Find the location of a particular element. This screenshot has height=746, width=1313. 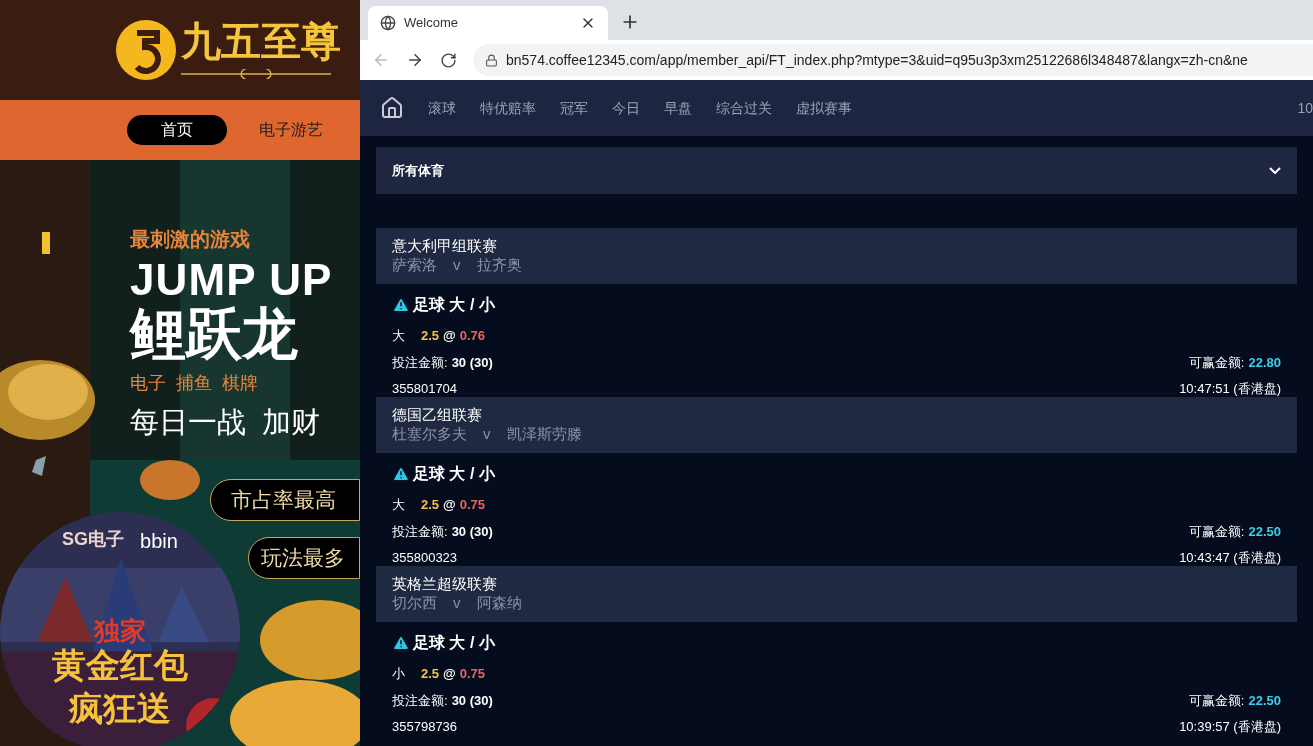

ticket-number: 355801704 is located at coordinates (425, 389).